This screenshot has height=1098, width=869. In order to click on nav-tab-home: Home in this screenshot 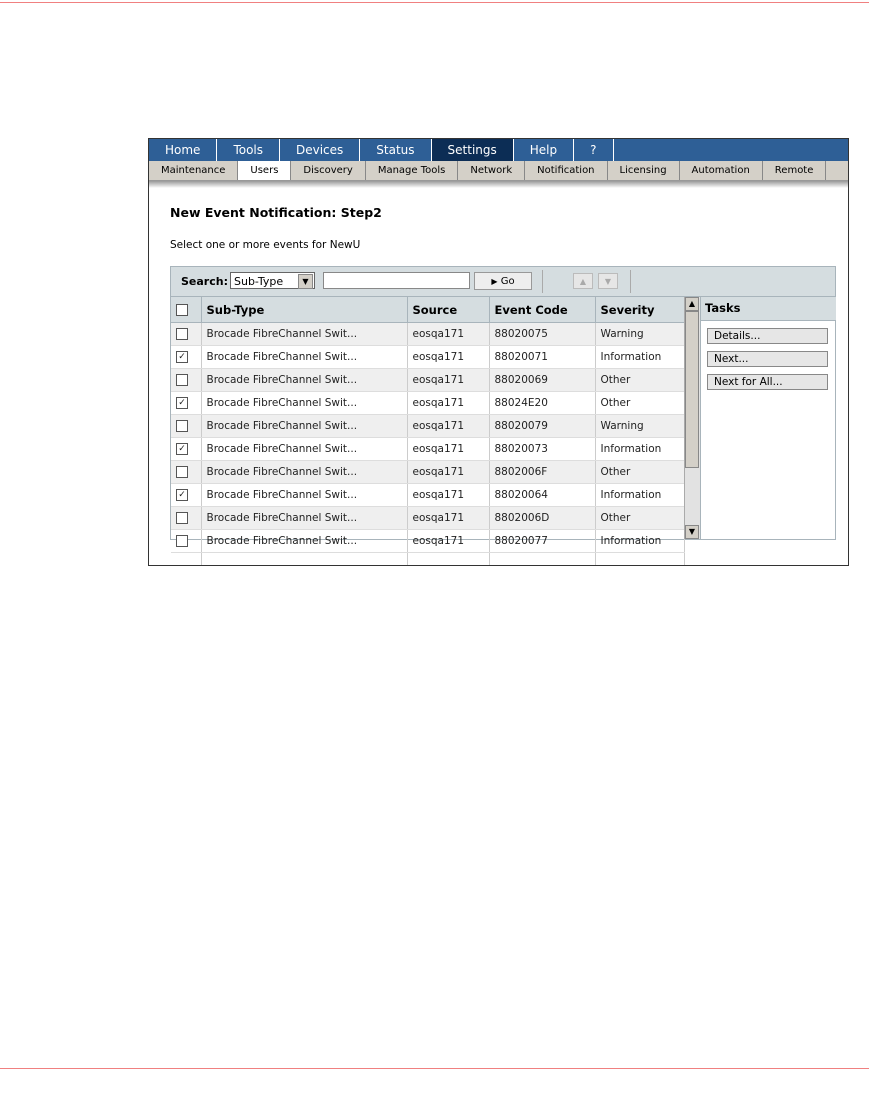, I will do `click(183, 150)`.